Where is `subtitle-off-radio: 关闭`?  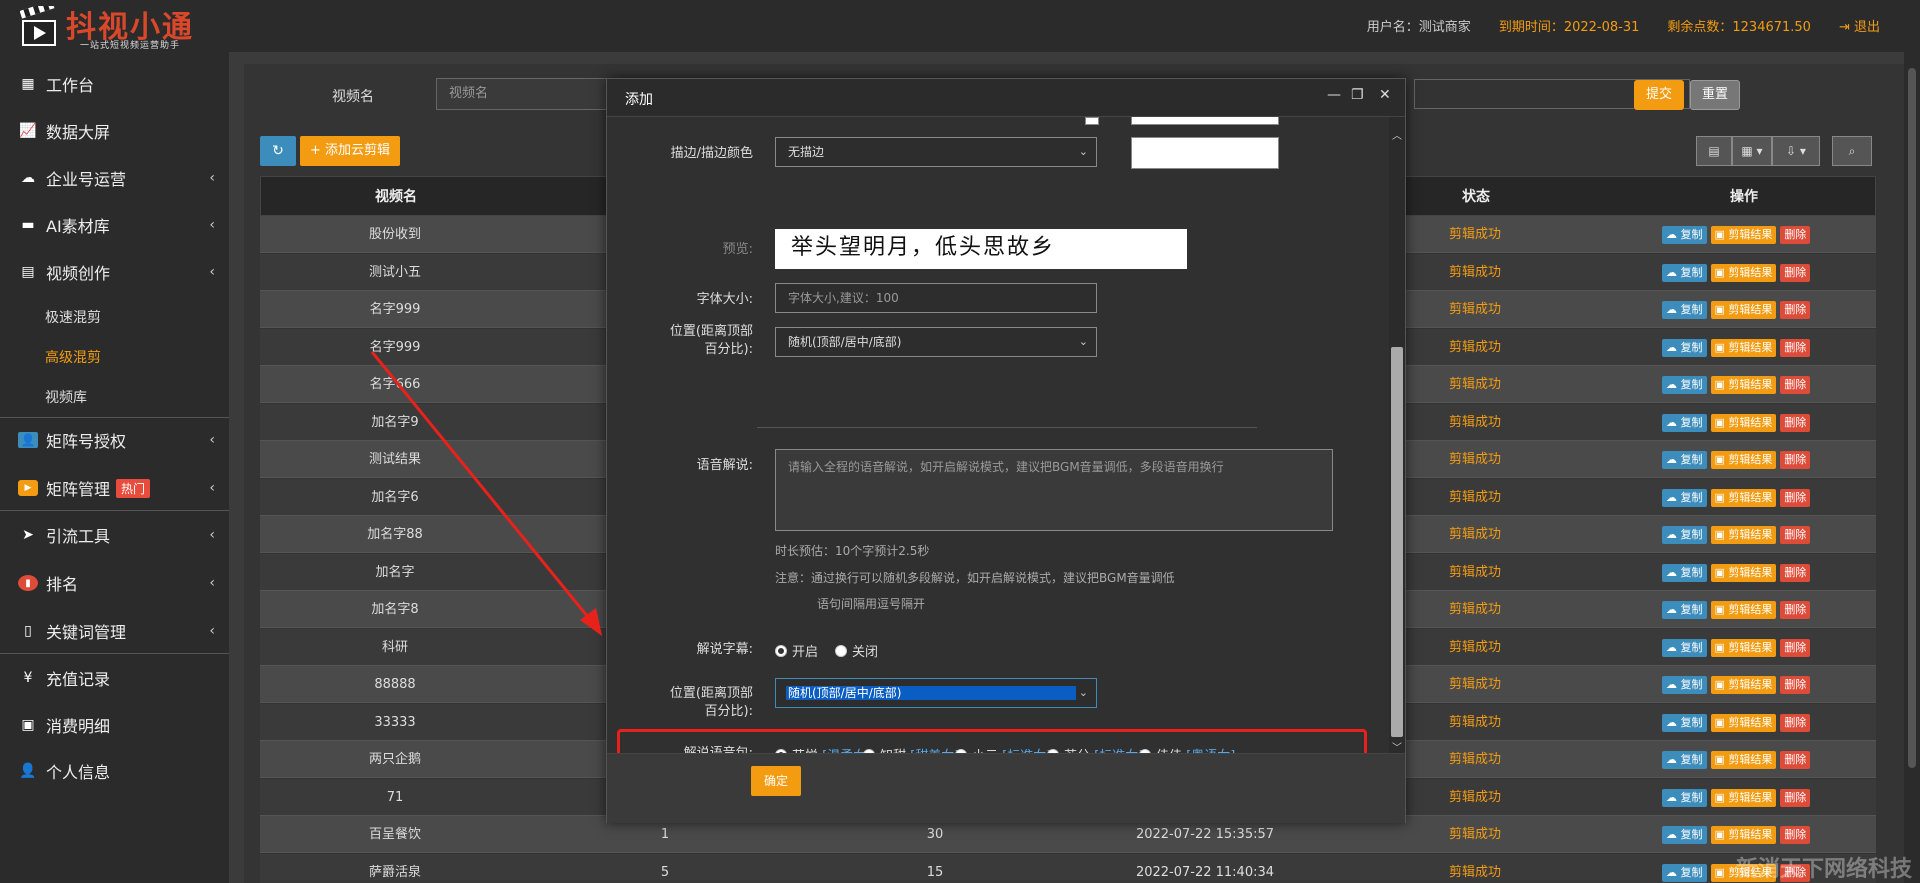 subtitle-off-radio: 关闭 is located at coordinates (856, 650).